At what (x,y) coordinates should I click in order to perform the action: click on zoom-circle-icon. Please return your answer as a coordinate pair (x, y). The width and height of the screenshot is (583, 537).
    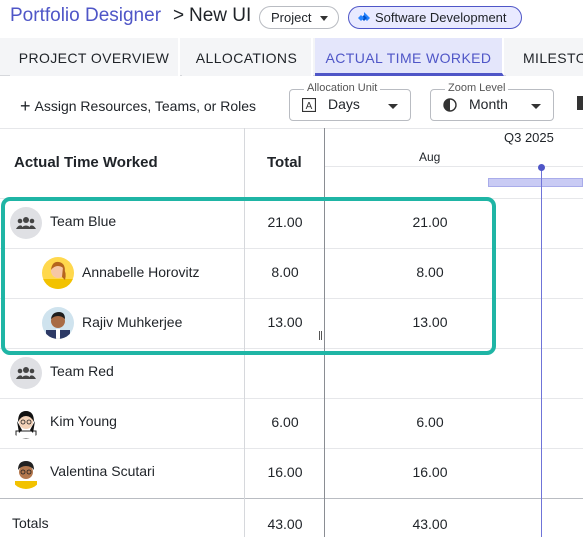
    Looking at the image, I should click on (450, 105).